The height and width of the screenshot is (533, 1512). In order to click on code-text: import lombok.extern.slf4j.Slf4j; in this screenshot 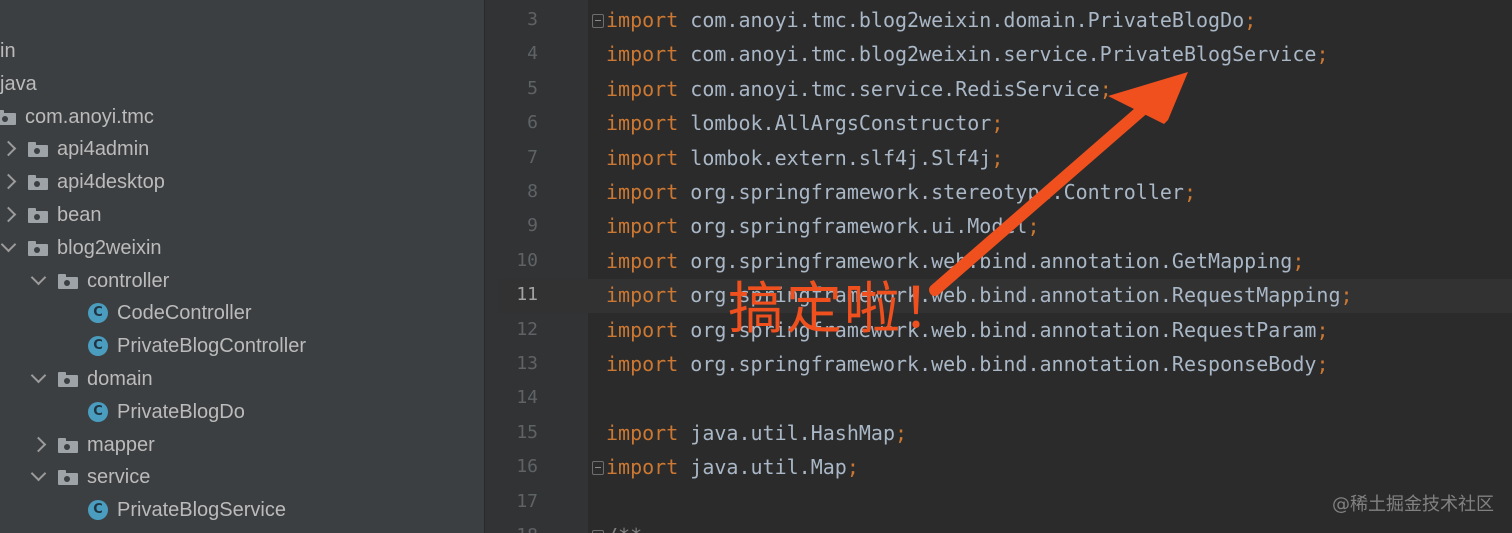, I will do `click(804, 158)`.